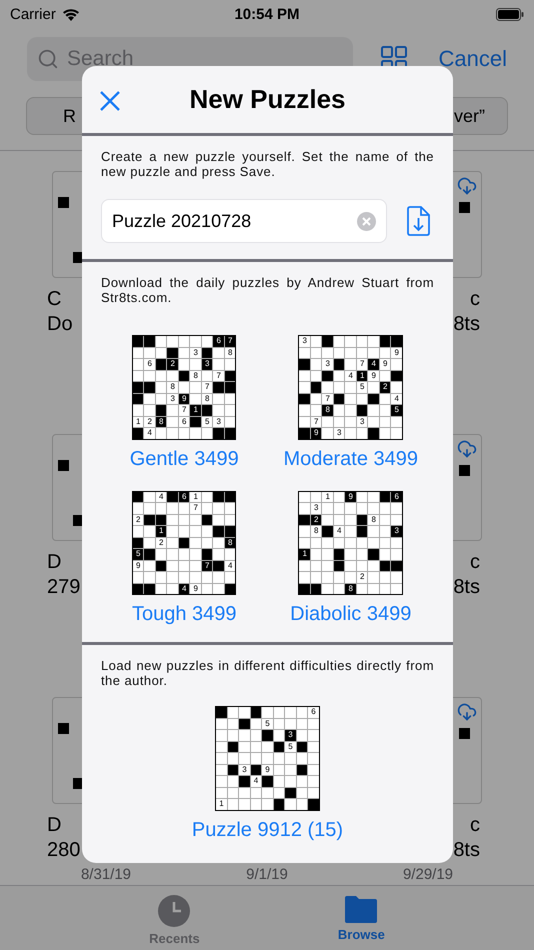 The width and height of the screenshot is (534, 950). What do you see at coordinates (366, 221) in the screenshot?
I see `clear-icon` at bounding box center [366, 221].